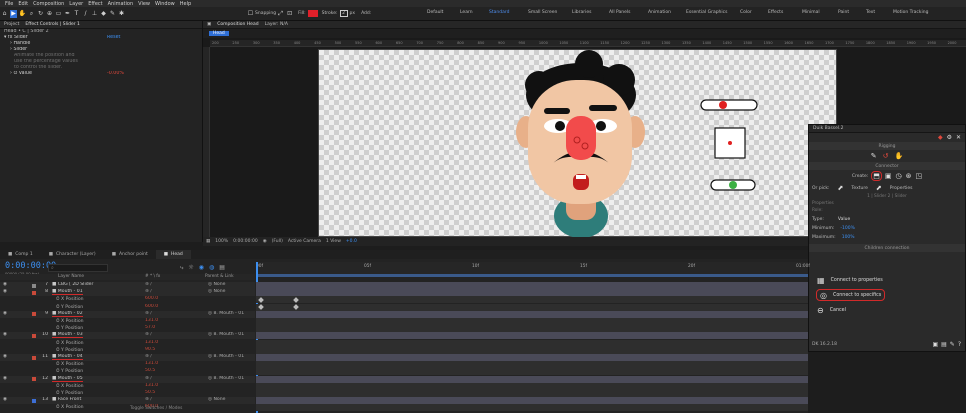 The width and height of the screenshot is (966, 413). I want to click on duik-close-icon: ✕, so click(958, 137).